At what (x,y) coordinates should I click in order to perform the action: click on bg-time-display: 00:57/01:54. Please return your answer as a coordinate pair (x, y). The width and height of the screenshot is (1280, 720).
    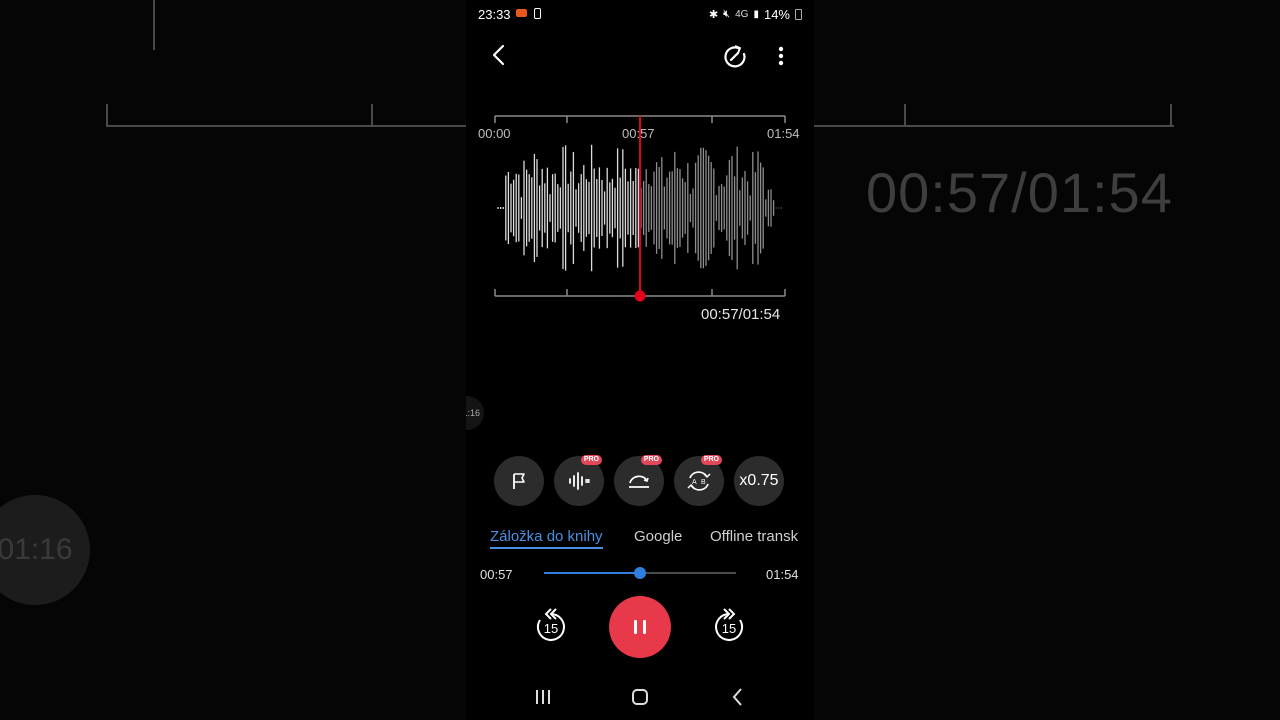
    Looking at the image, I should click on (1019, 192).